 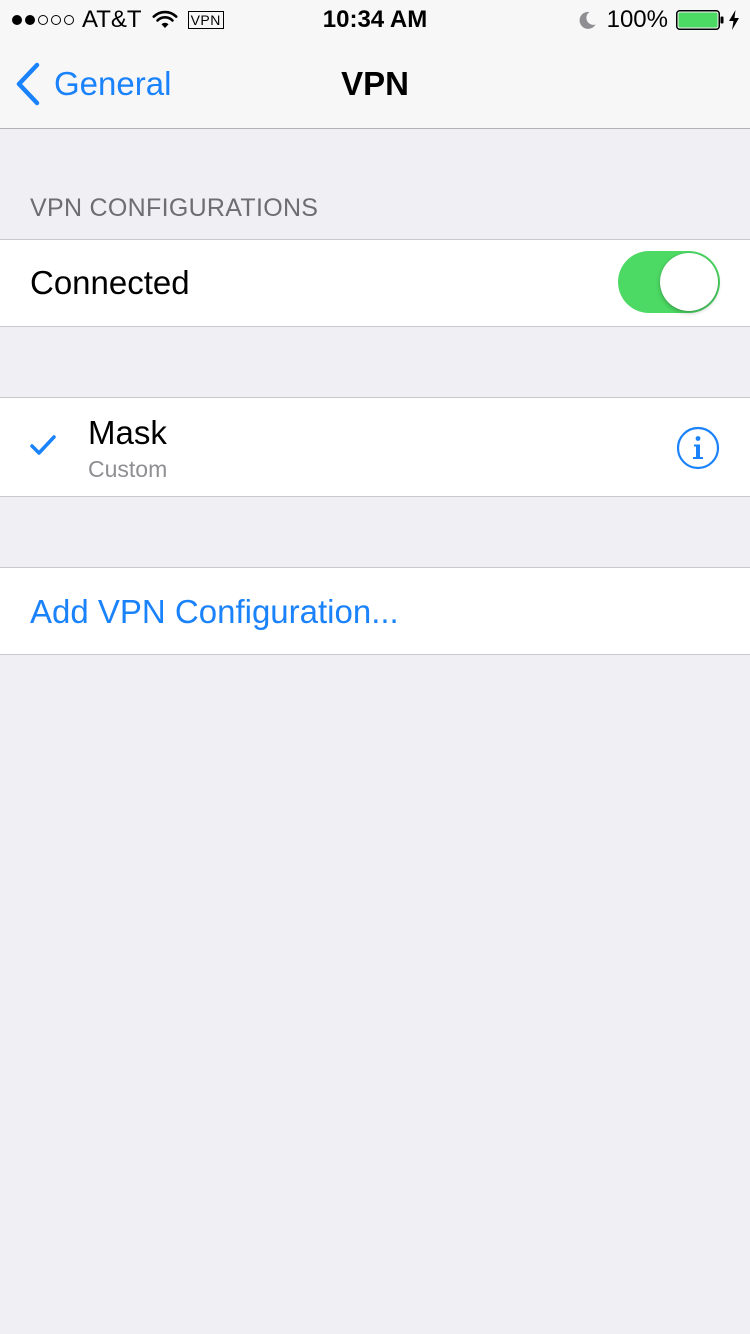 I want to click on toggle-knob, so click(x=689, y=282).